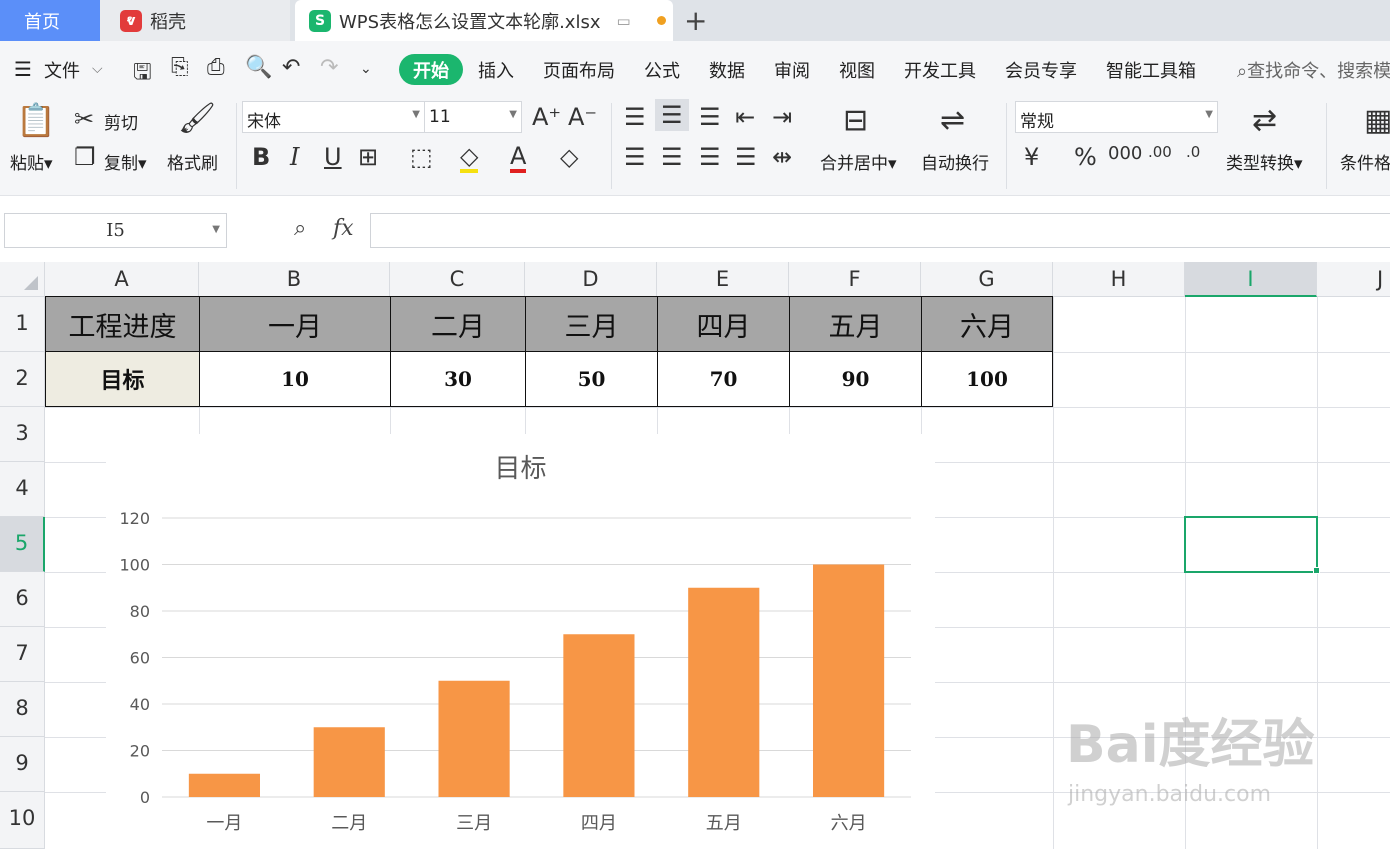  Describe the element at coordinates (855, 279) in the screenshot. I see `col-header-F: F` at that location.